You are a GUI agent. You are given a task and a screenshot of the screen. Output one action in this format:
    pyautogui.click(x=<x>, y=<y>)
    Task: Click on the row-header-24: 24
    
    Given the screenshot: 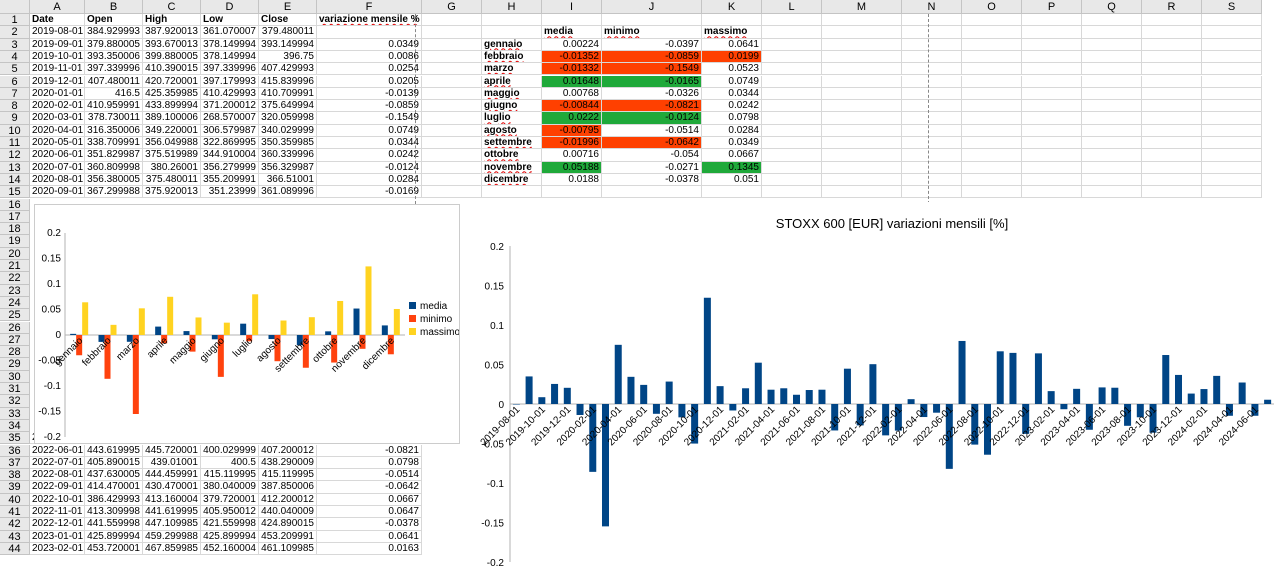 What is the action you would take?
    pyautogui.click(x=15, y=303)
    